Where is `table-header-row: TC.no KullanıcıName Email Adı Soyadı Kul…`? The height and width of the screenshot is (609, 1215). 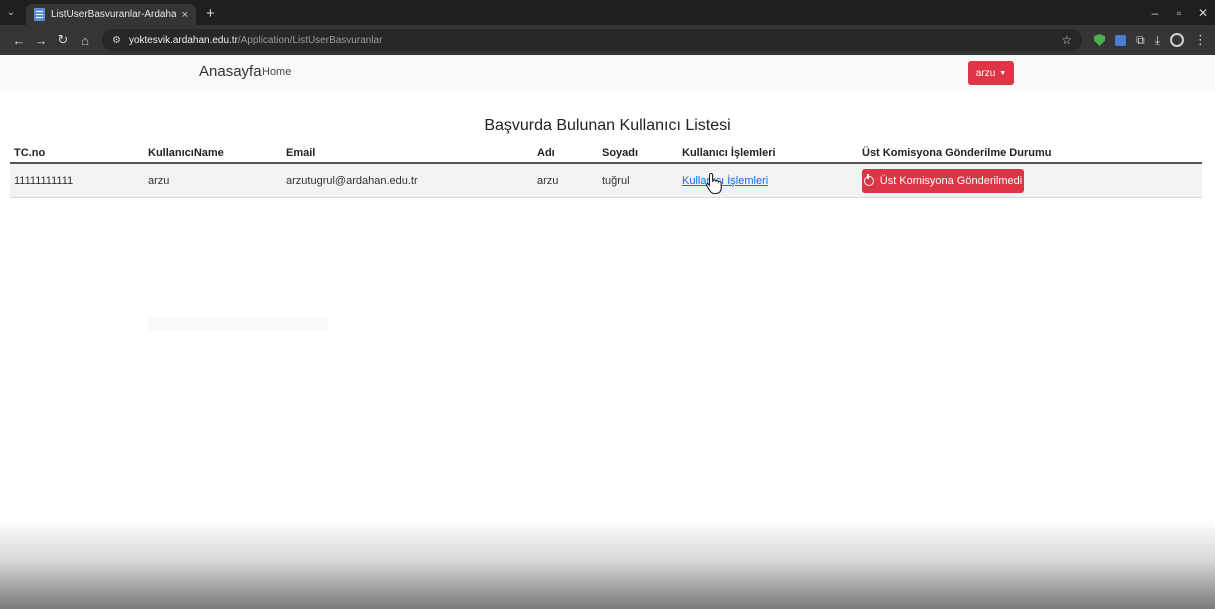
table-header-row: TC.no KullanıcıName Email Adı Soyadı Kul… is located at coordinates (606, 153).